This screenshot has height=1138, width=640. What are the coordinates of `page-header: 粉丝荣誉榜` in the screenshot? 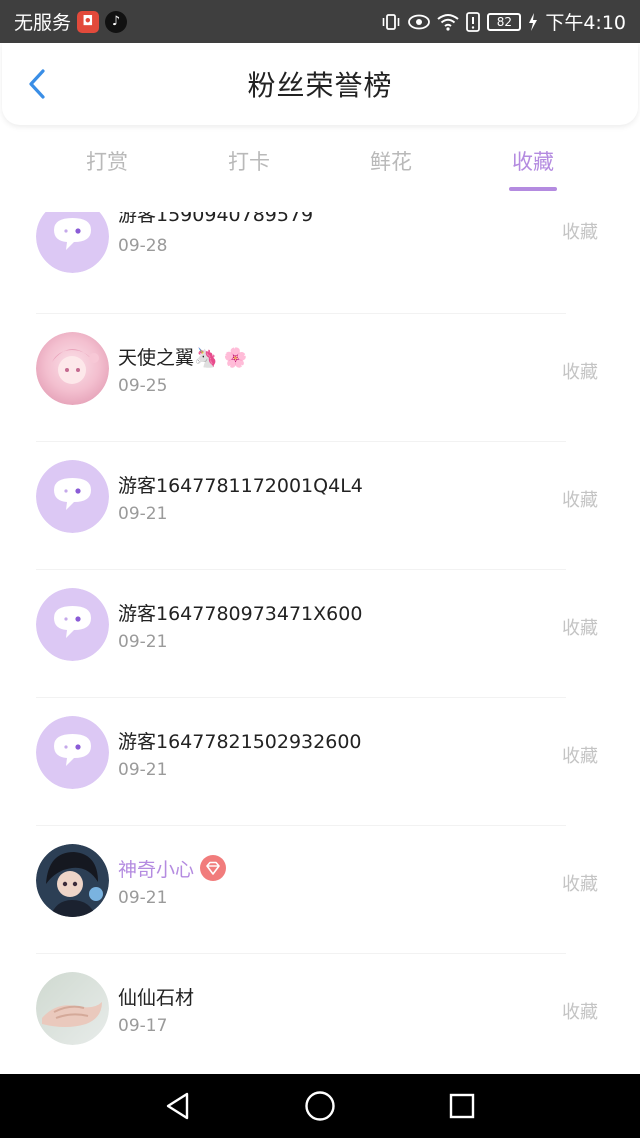 It's located at (320, 84).